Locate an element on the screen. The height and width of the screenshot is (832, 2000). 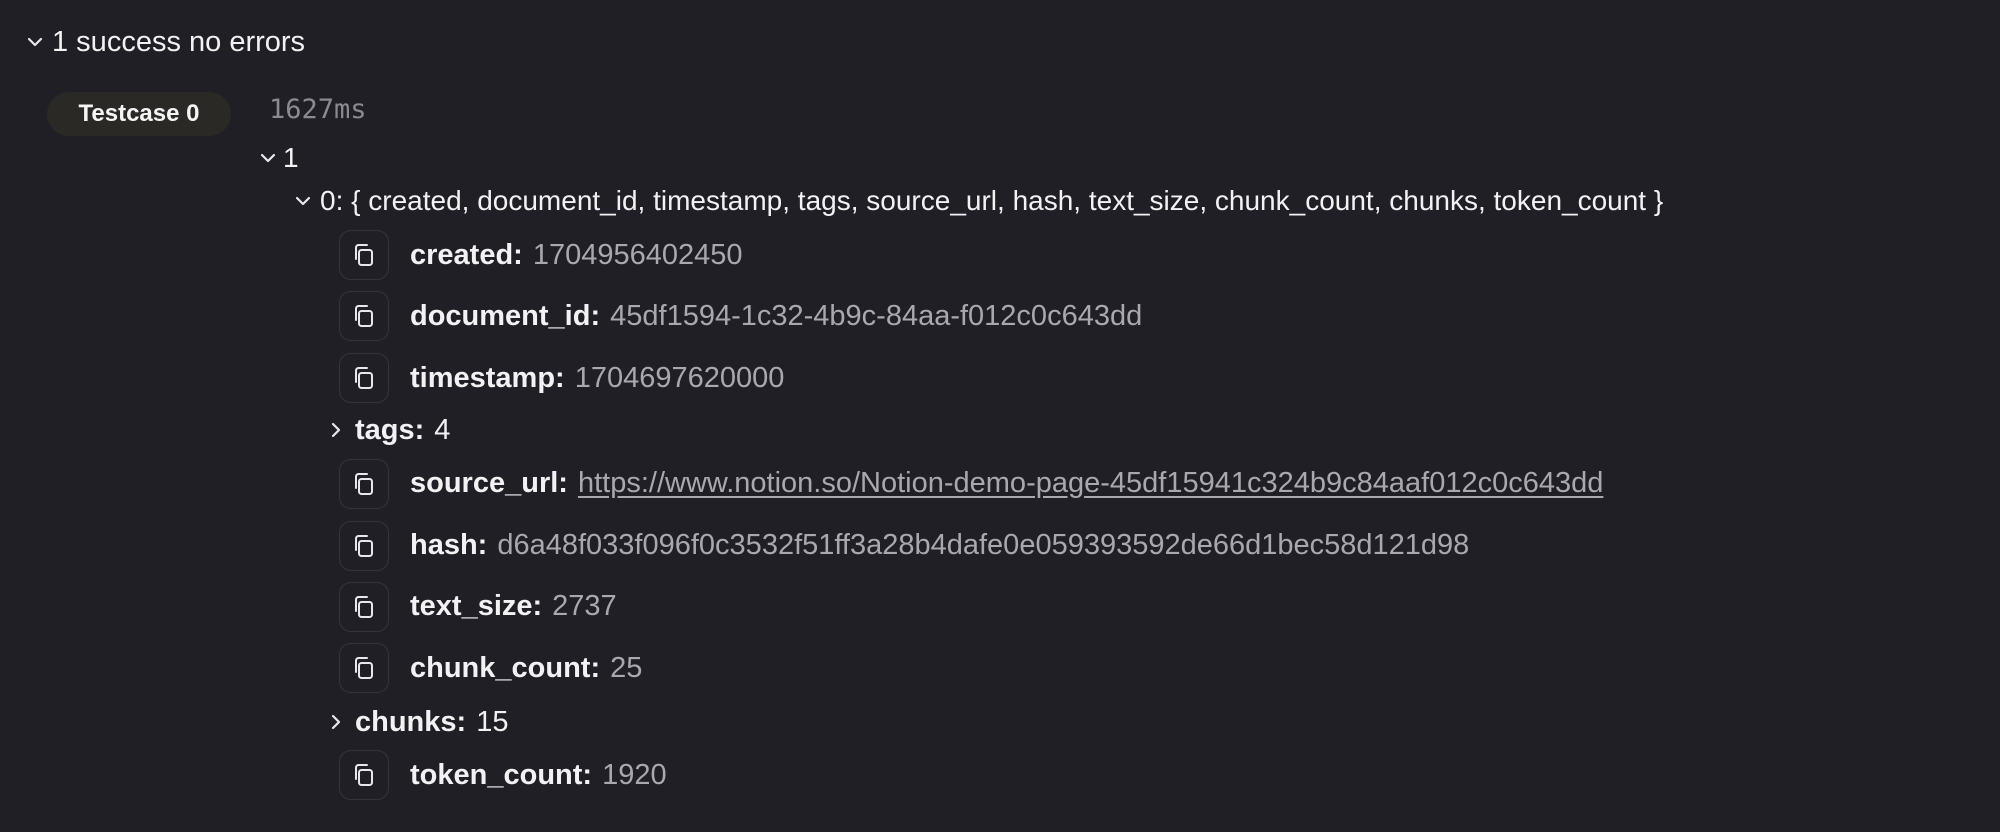
duration-label: 1627ms is located at coordinates (318, 109).